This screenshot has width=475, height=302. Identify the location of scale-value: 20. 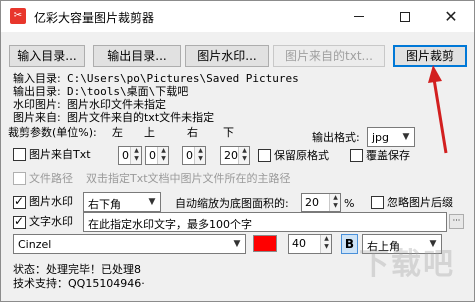
(312, 202).